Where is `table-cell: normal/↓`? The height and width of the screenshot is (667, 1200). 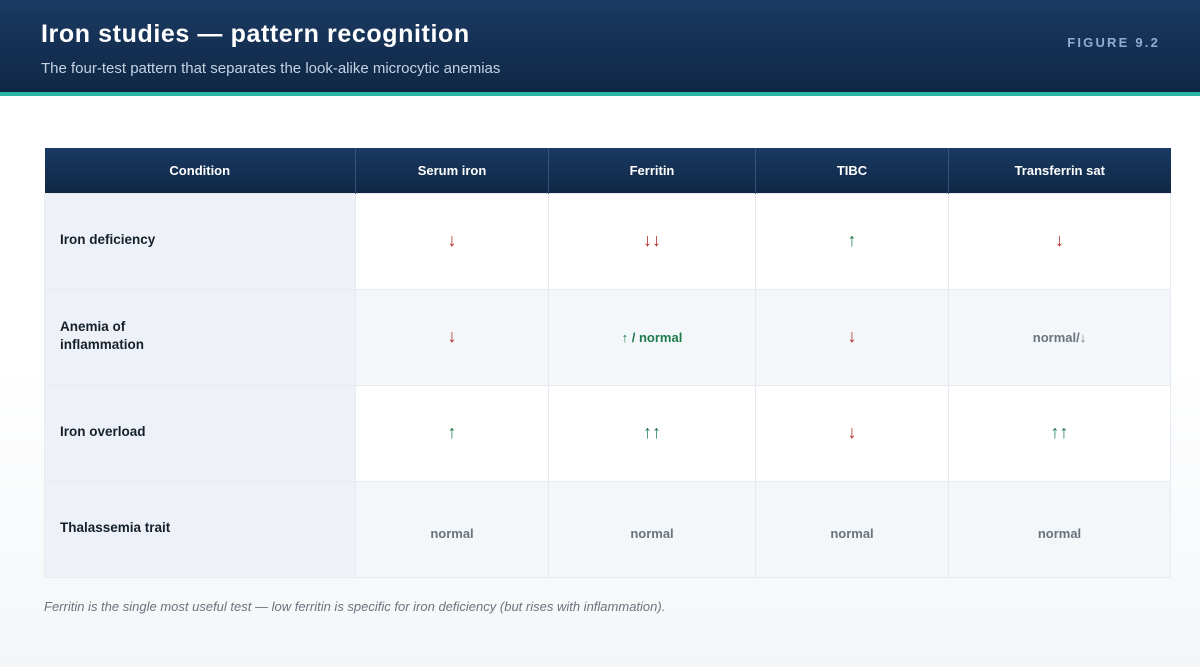 table-cell: normal/↓ is located at coordinates (1059, 337).